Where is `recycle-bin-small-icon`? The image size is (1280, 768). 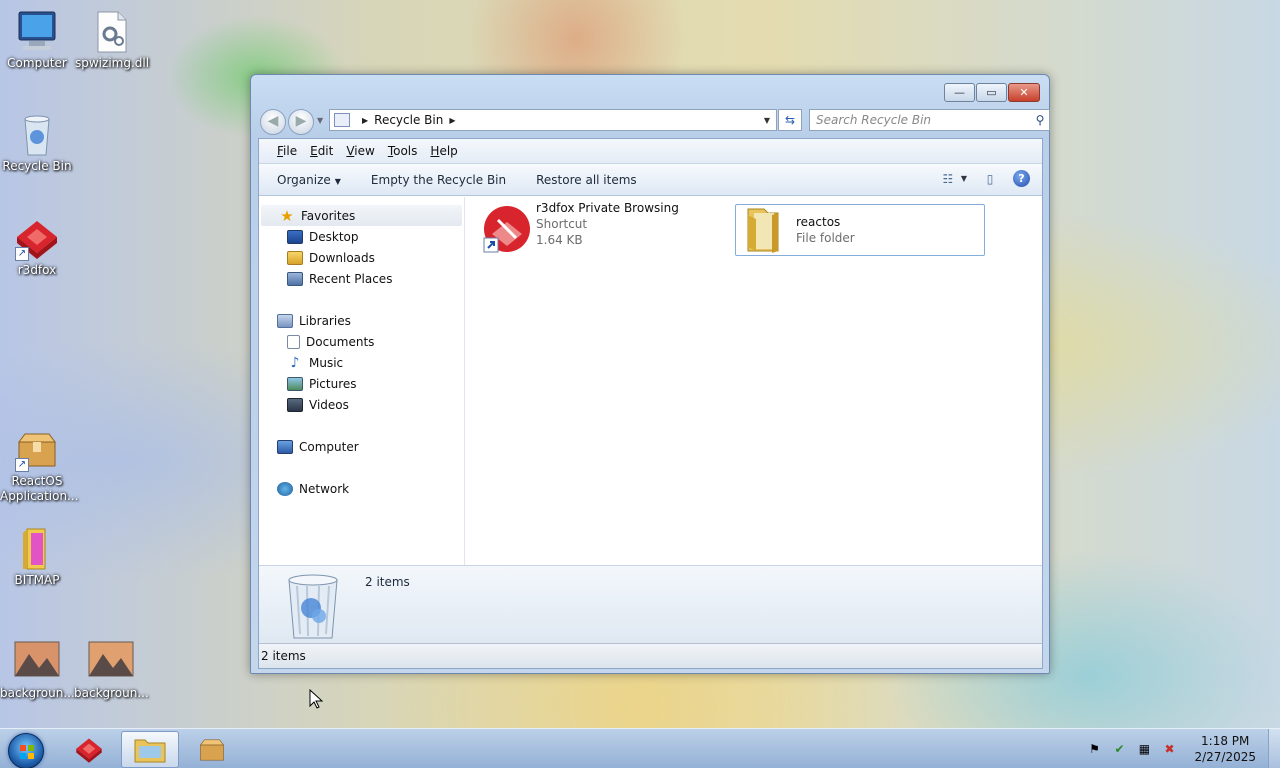
recycle-bin-small-icon is located at coordinates (342, 120).